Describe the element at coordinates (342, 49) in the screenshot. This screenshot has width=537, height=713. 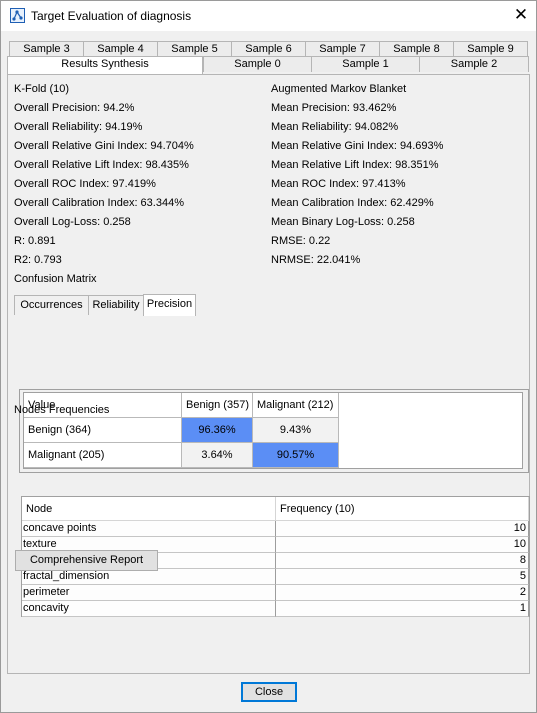
I see `tab-sample-7: Sample 7` at that location.